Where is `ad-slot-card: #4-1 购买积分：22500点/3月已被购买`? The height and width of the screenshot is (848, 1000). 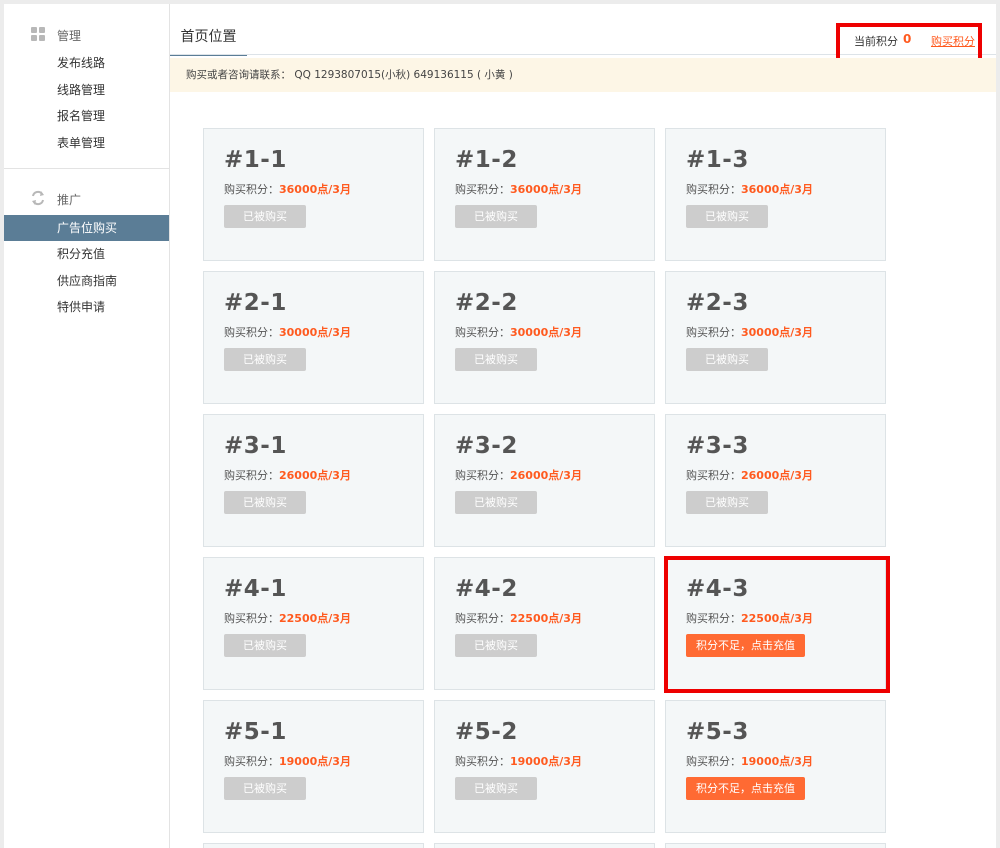
ad-slot-card: #4-1 购买积分：22500点/3月已被购买 is located at coordinates (313, 623).